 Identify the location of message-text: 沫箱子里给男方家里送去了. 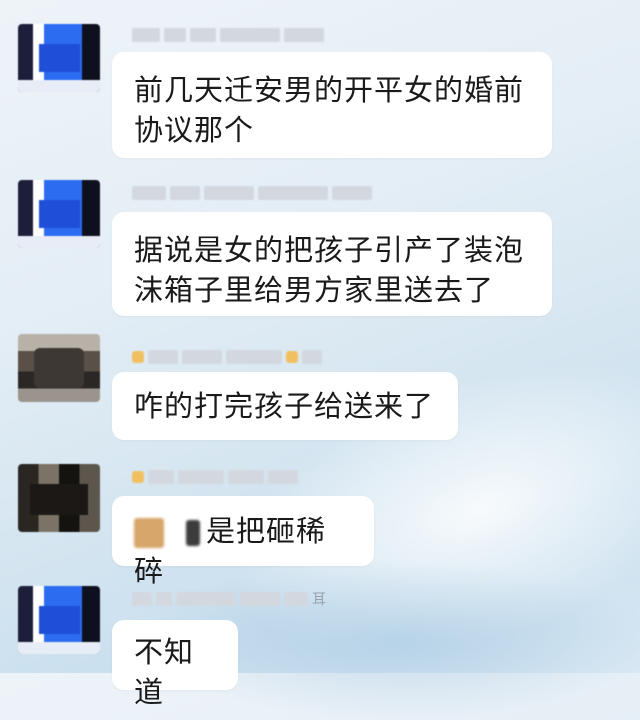
(314, 290).